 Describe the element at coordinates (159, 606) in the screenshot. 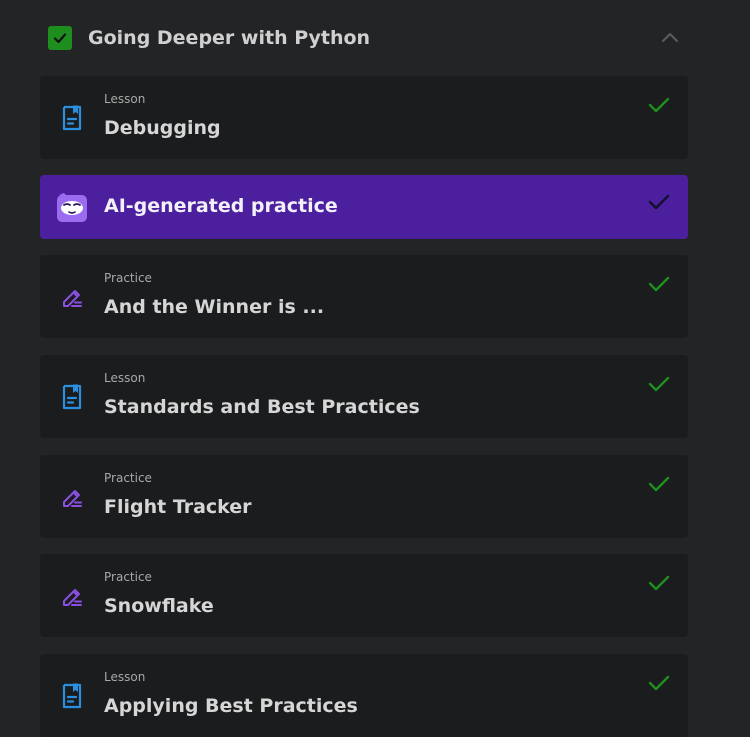

I see `item-title: Snowflake` at that location.